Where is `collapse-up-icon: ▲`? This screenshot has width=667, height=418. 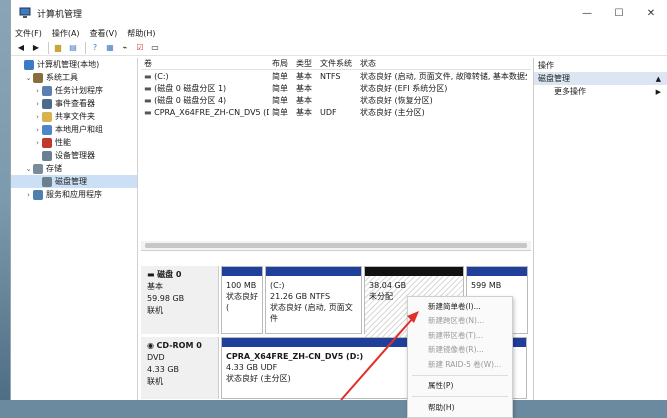
collapse-up-icon: ▲ is located at coordinates (658, 79).